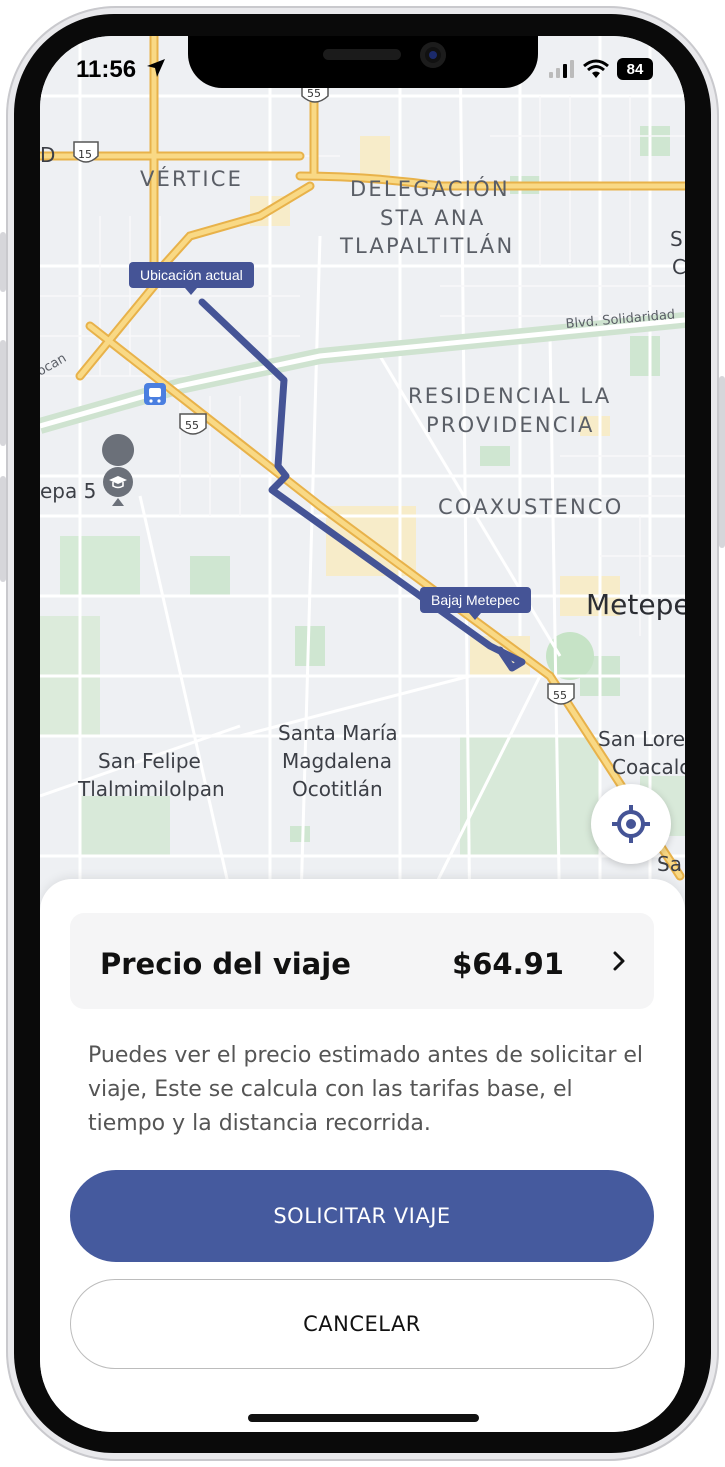 The height and width of the screenshot is (1467, 725). I want to click on price-value: $64.91, so click(508, 964).